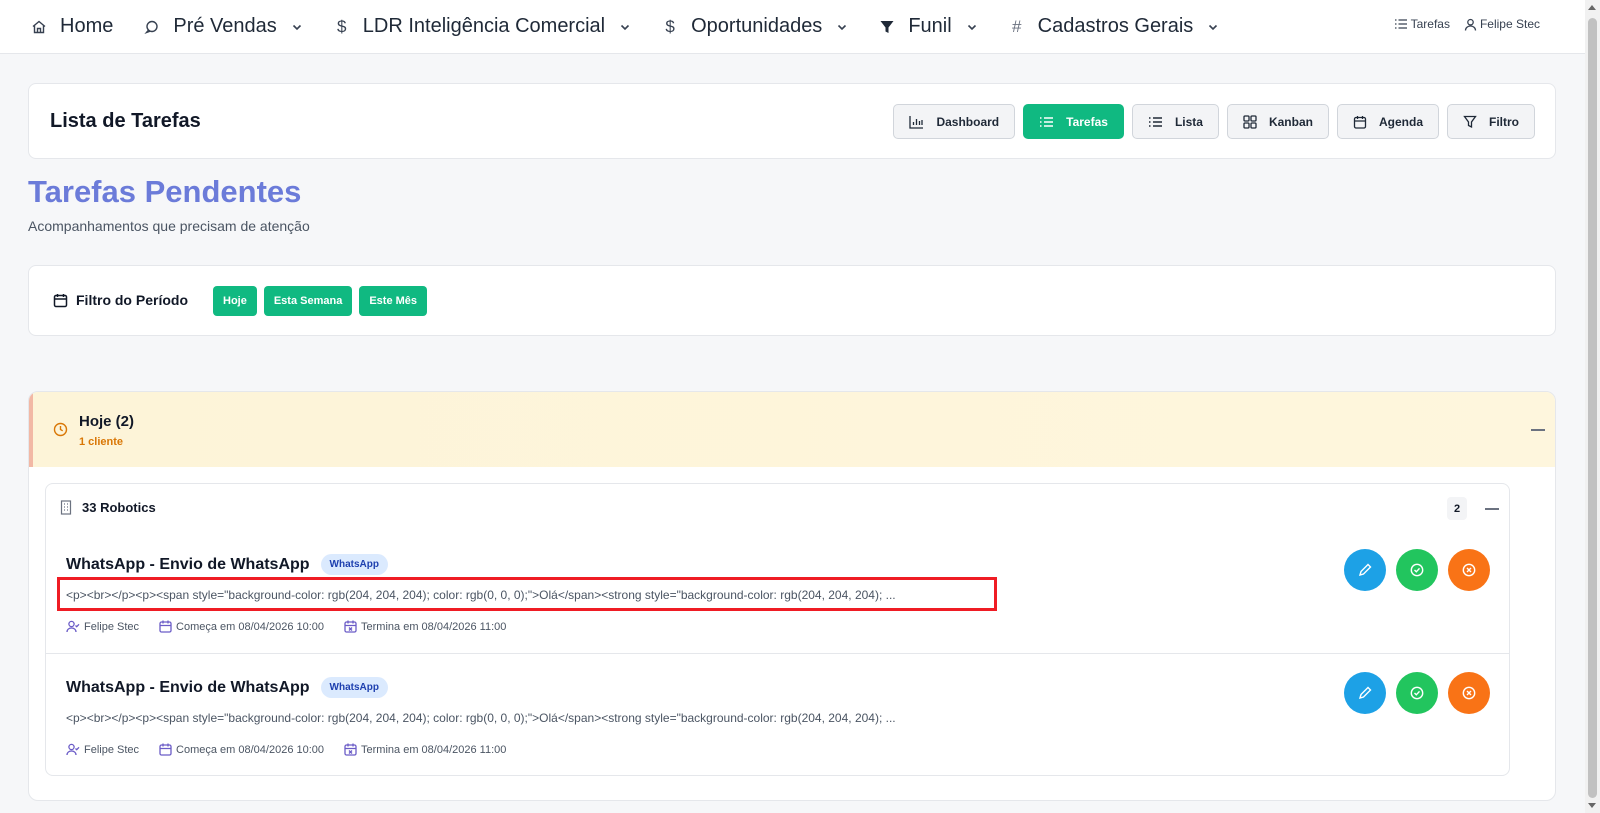  I want to click on task-owner: Felipe Stec, so click(102, 626).